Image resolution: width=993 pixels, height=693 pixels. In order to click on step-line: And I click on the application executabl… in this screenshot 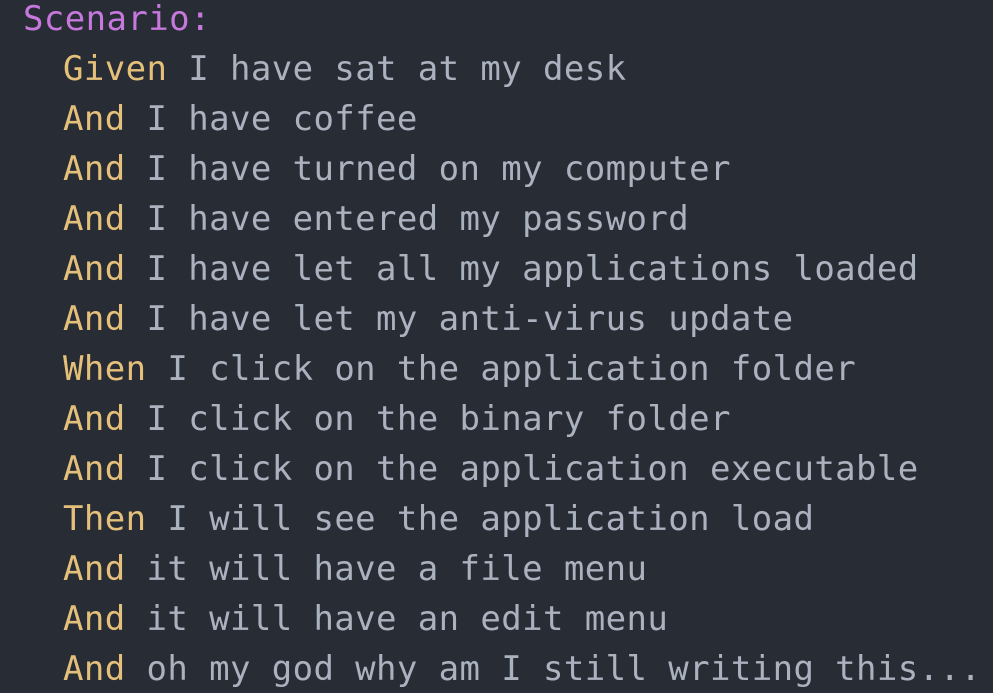, I will do `click(491, 469)`.